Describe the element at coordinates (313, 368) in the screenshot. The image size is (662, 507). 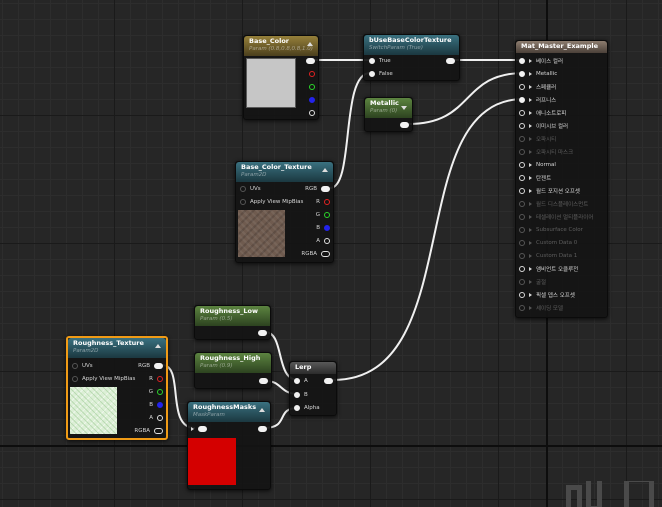
I see `node-header: Lerp` at that location.